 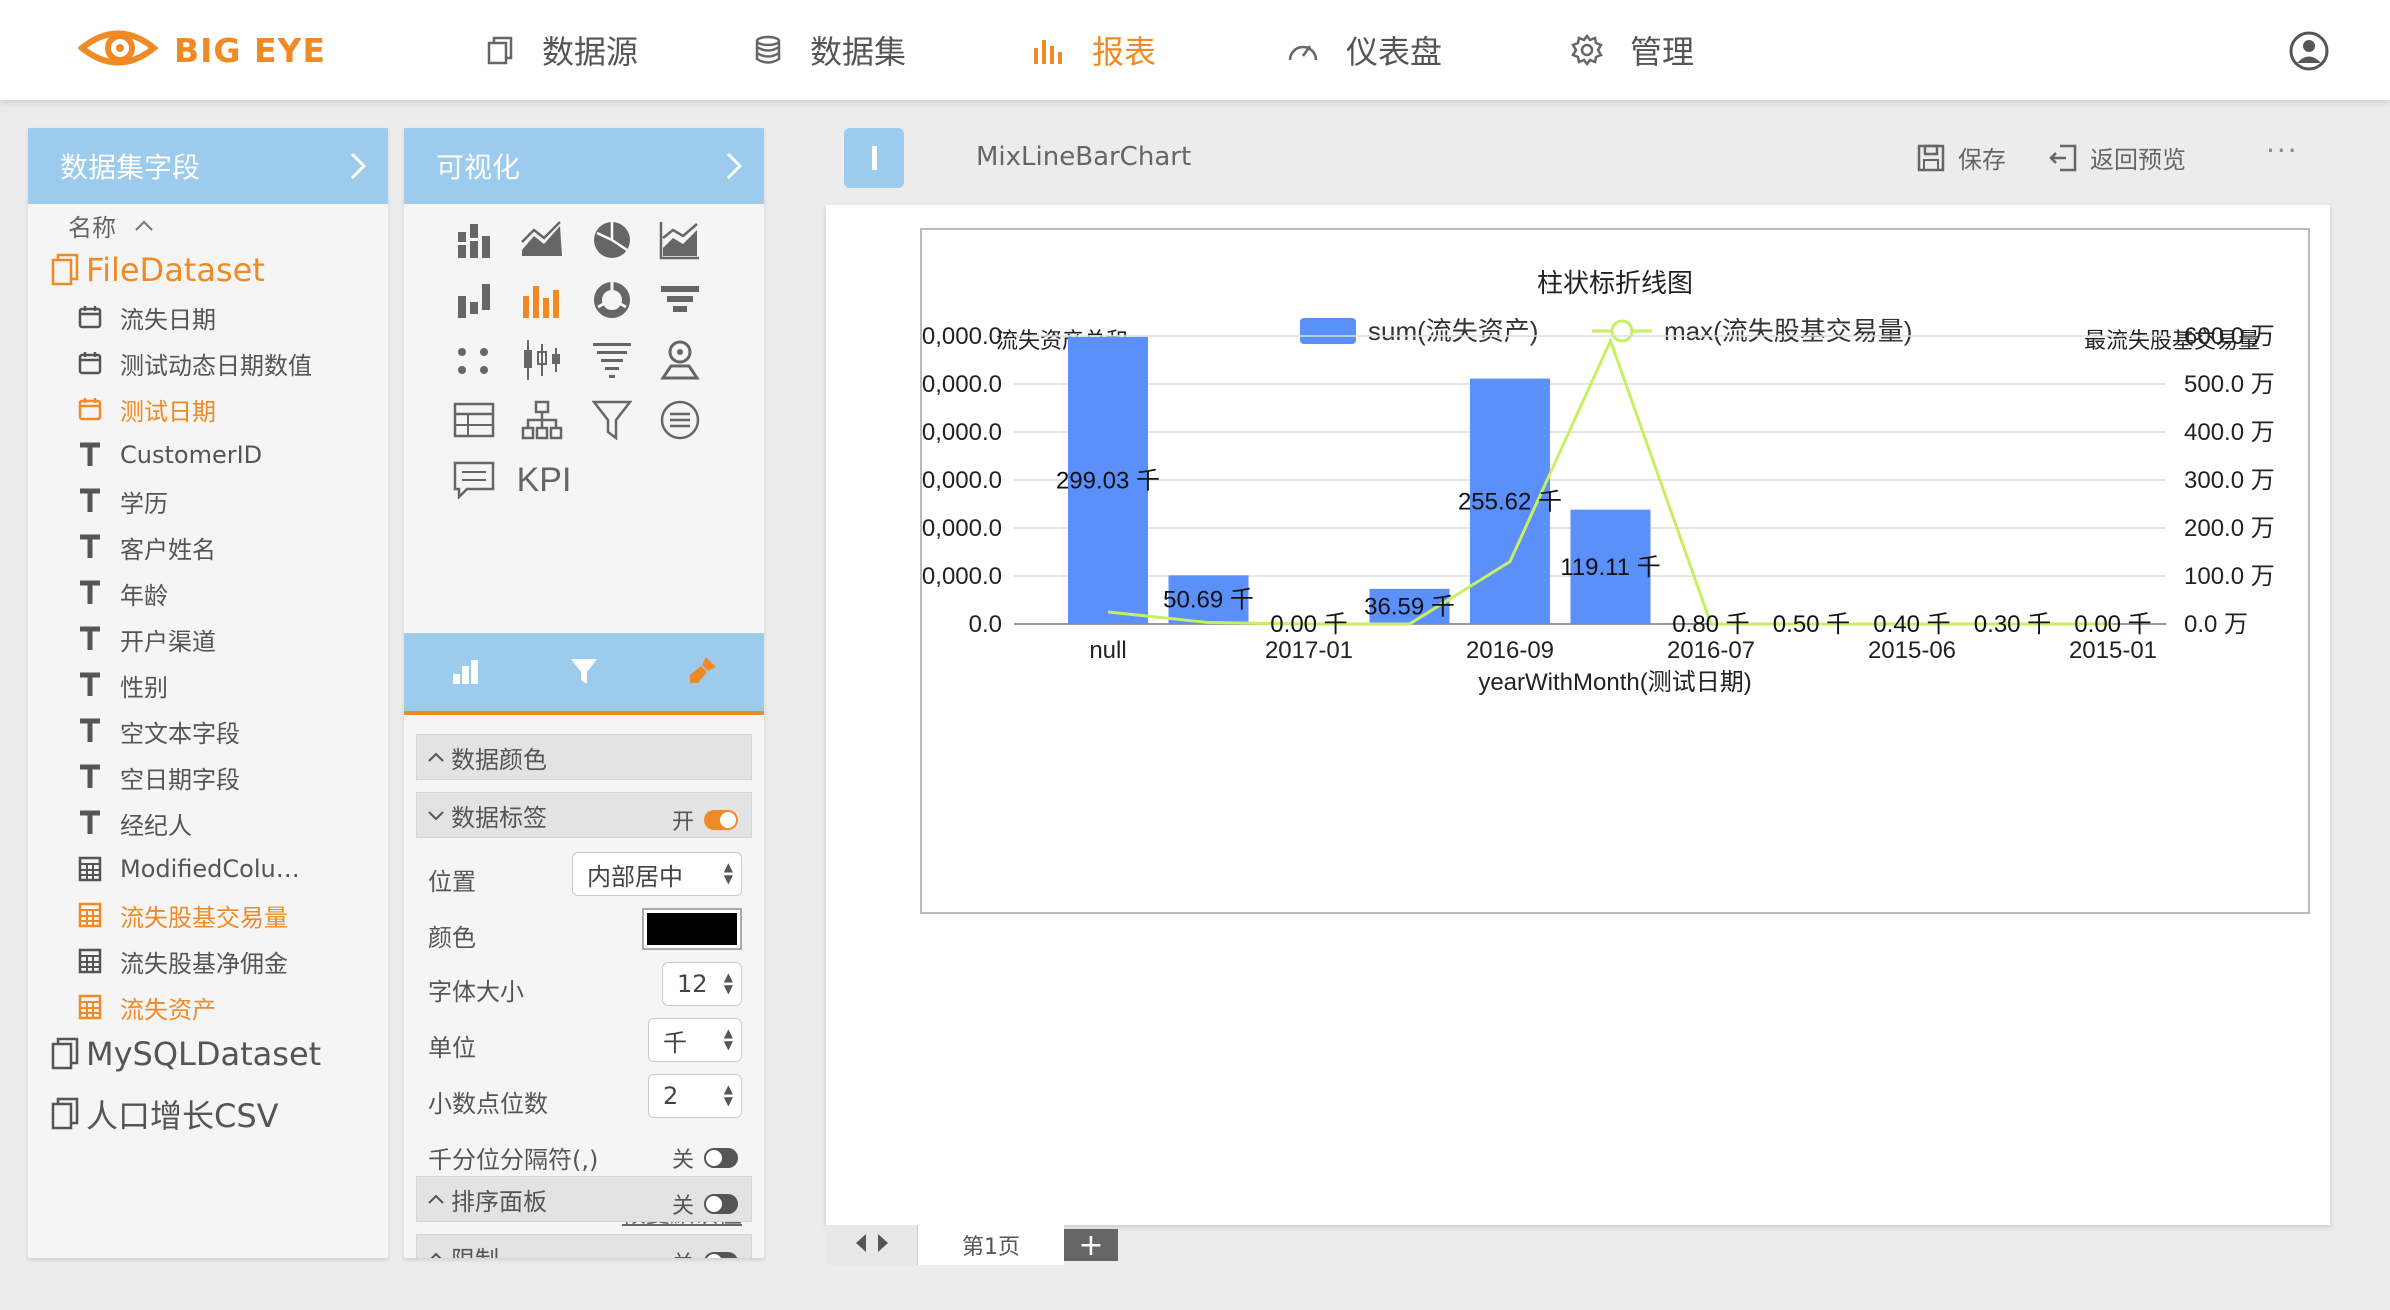 What do you see at coordinates (1094, 50) in the screenshot?
I see `nav-report: 报表` at bounding box center [1094, 50].